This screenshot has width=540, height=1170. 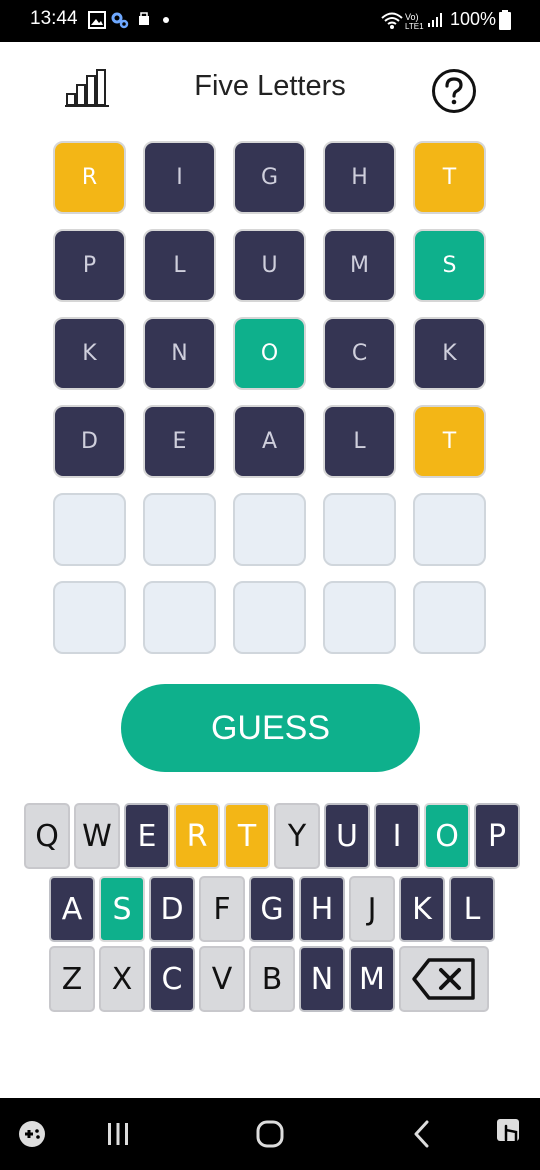 I want to click on key-f: F, so click(x=222, y=909).